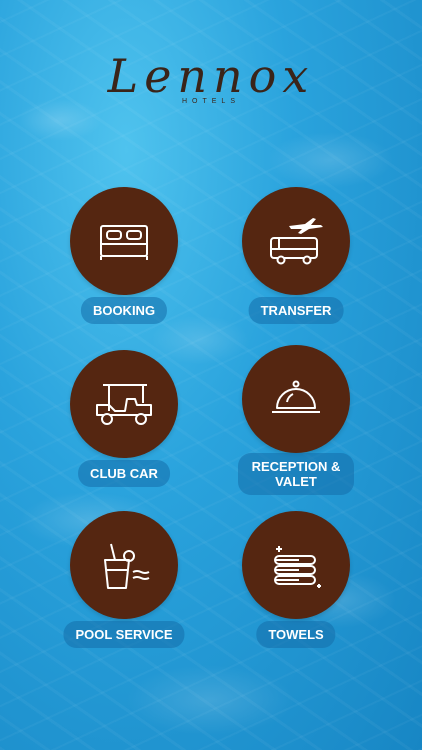 The image size is (422, 750). I want to click on tile-reception-valet: RECEPTION & VALET, so click(296, 420).